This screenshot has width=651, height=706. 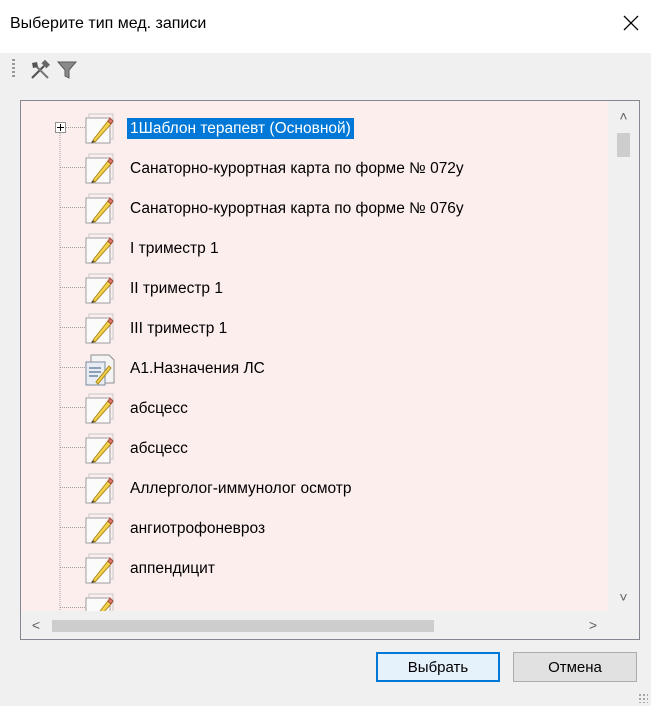 I want to click on filter-button, so click(x=67, y=69).